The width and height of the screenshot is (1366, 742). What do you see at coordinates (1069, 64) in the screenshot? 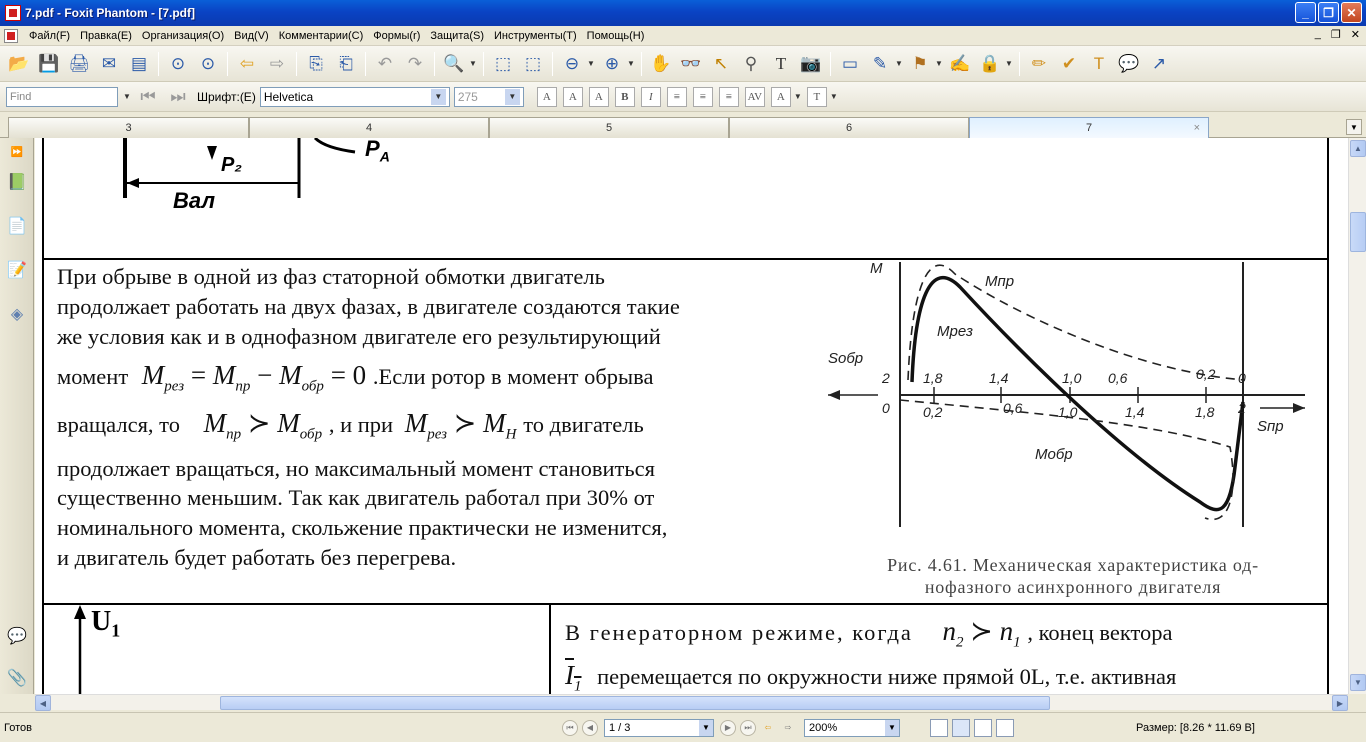
I see `checkmark-note-icon: ✔` at bounding box center [1069, 64].